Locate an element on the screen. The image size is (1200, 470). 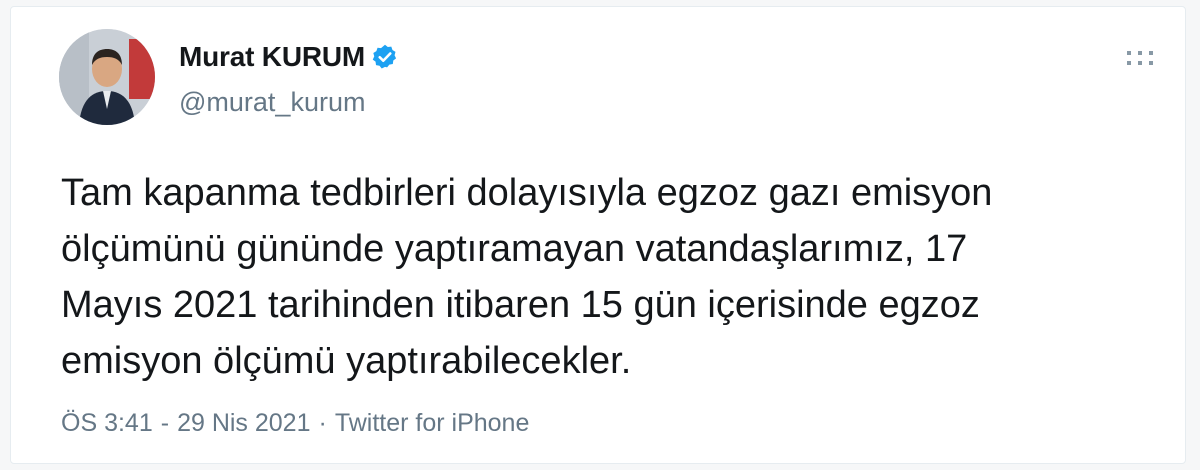
tweet-source-link: Twitter for iPhone is located at coordinates (432, 423).